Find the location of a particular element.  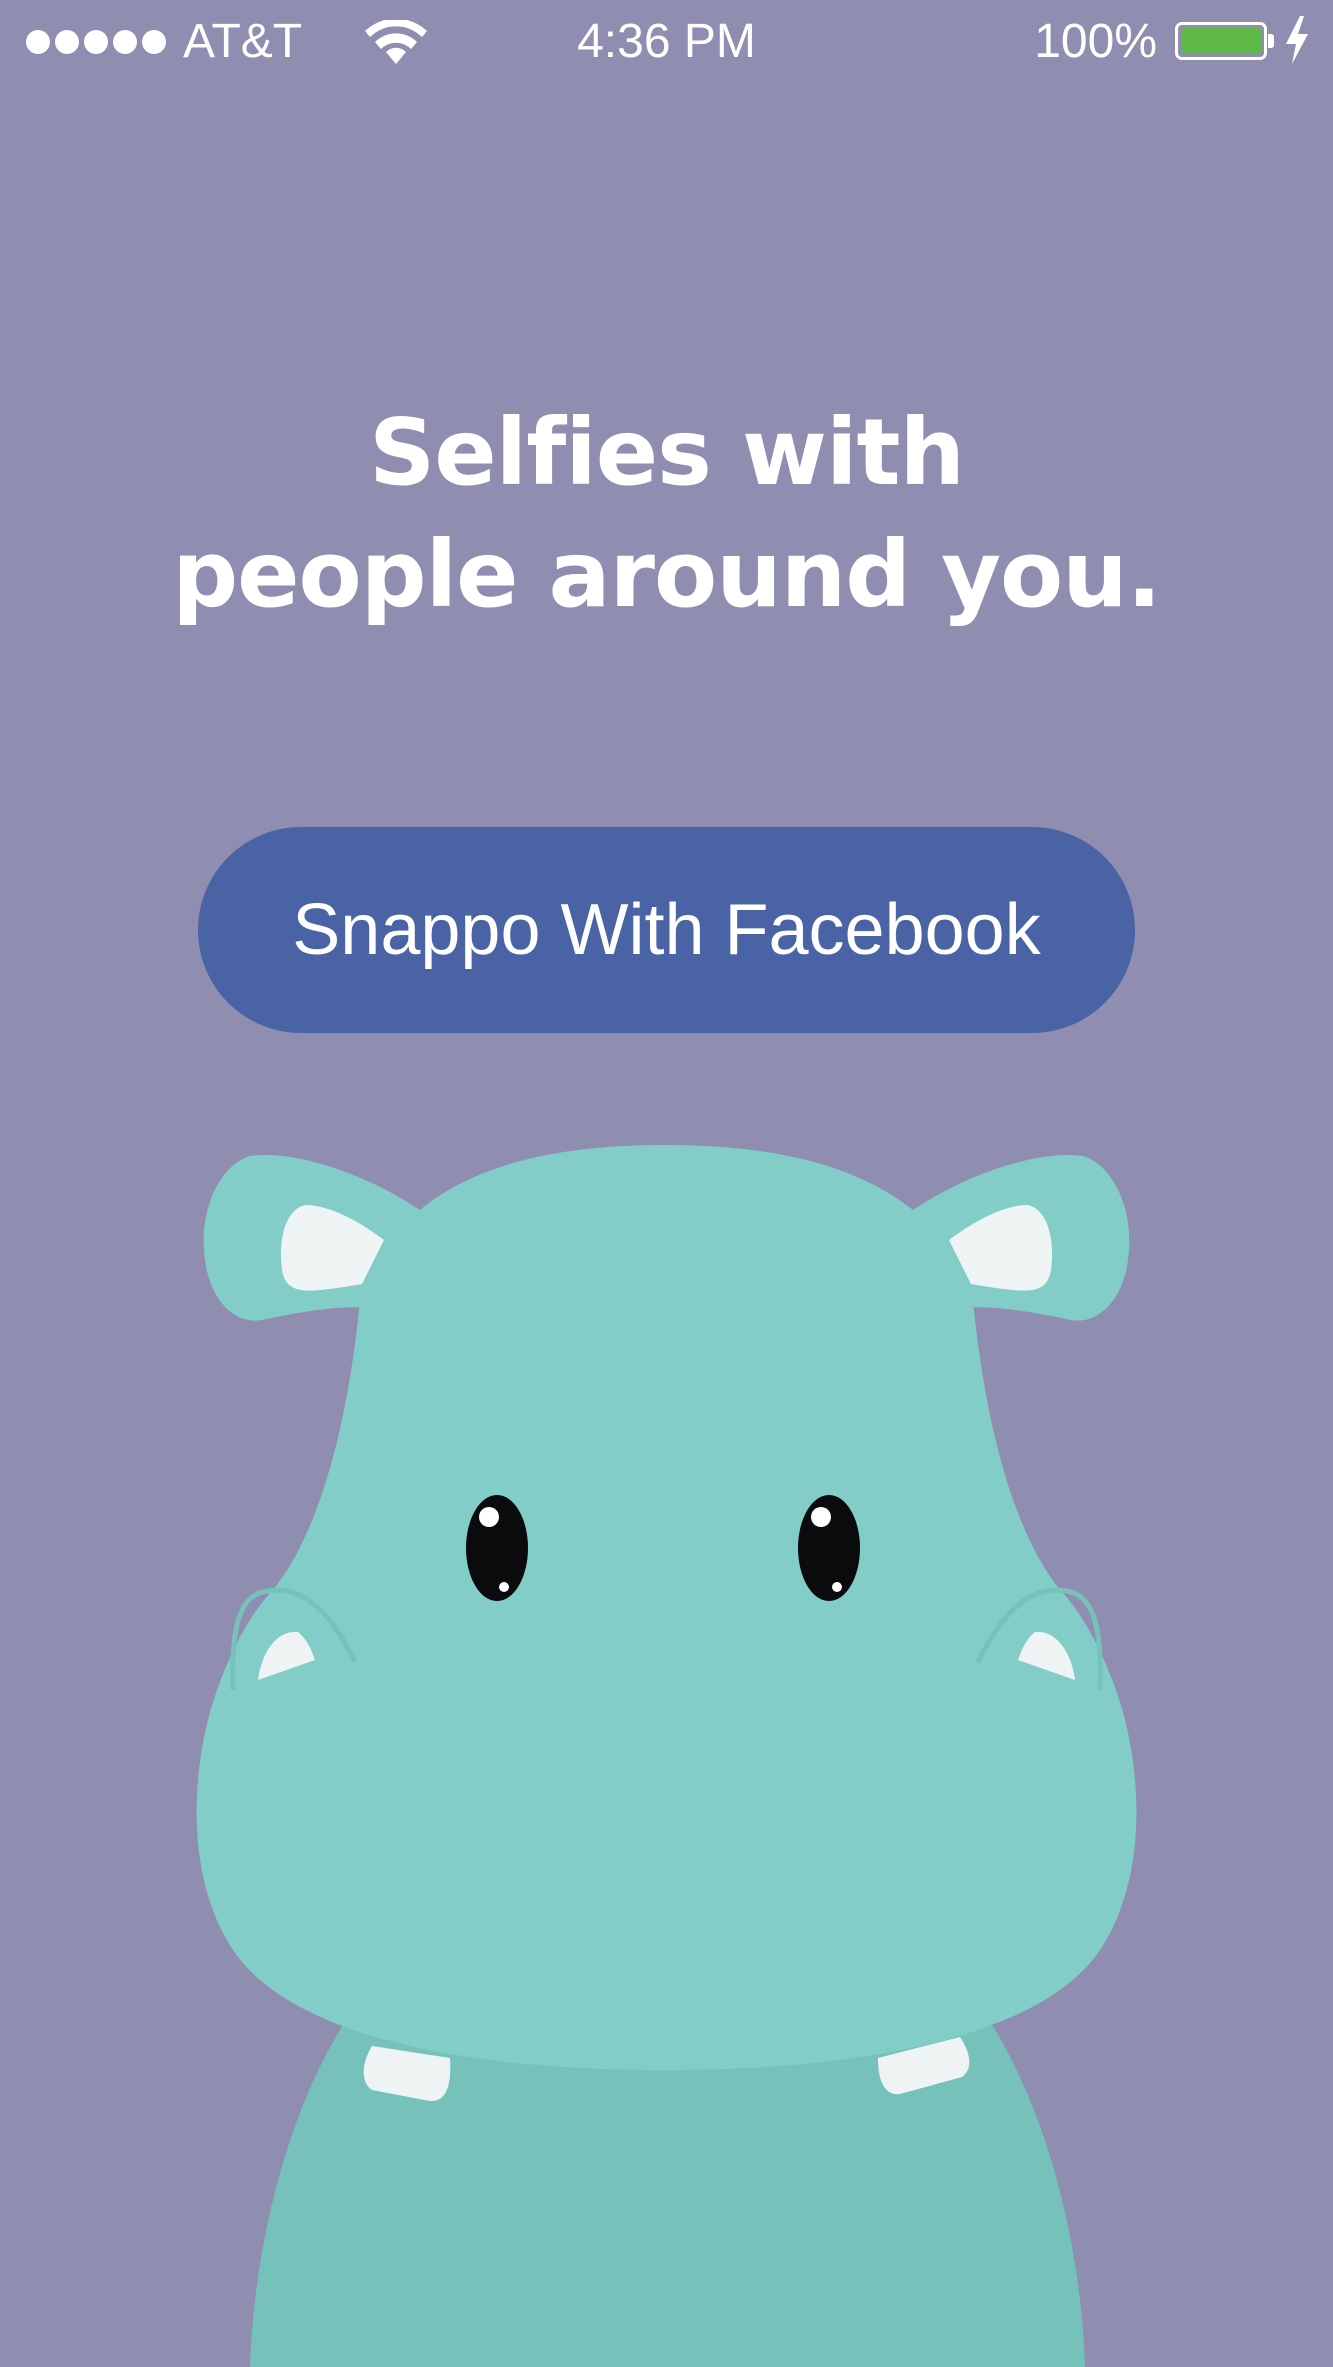

battery-nub is located at coordinates (1271, 41).